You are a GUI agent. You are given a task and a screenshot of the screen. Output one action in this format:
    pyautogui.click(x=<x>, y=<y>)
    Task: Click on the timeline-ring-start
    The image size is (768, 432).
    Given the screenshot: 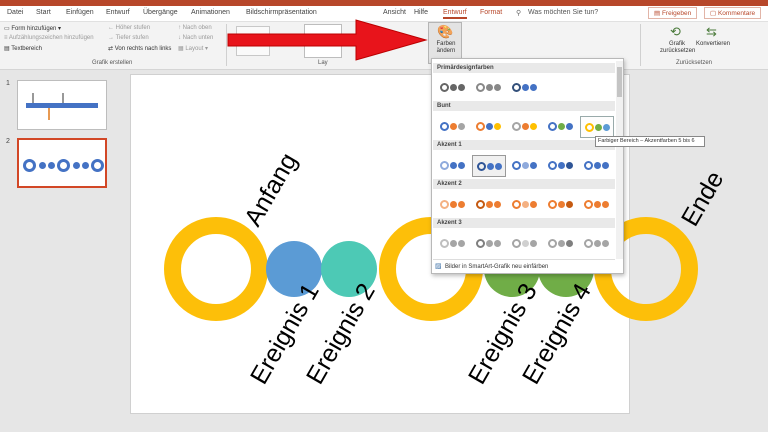 What is the action you would take?
    pyautogui.click(x=216, y=269)
    